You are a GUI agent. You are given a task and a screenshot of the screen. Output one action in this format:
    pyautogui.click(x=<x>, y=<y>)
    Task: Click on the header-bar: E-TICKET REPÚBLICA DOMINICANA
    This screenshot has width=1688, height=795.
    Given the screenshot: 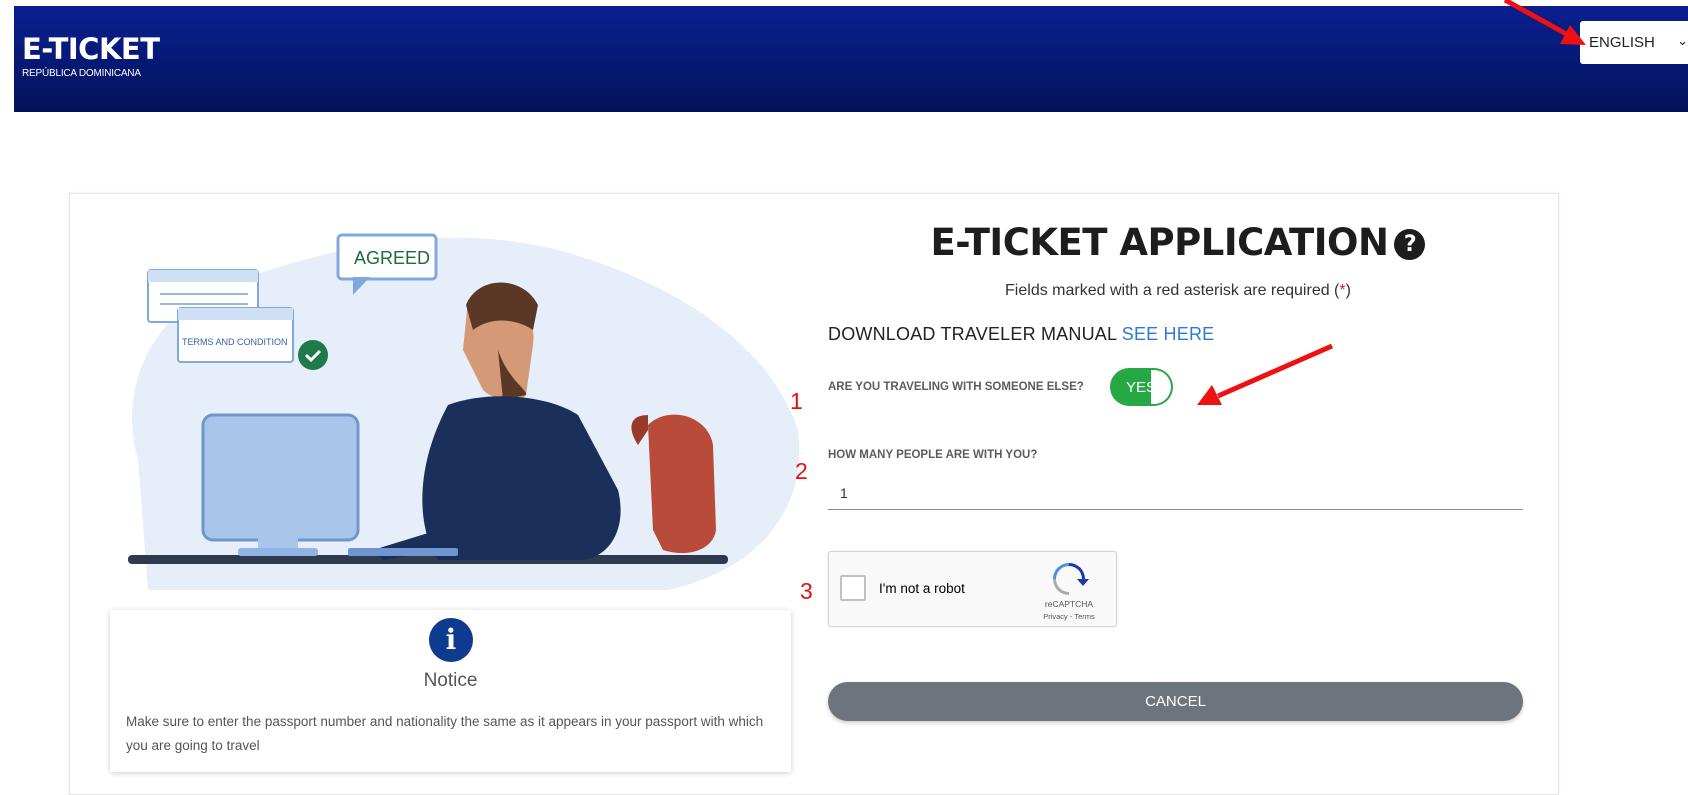 What is the action you would take?
    pyautogui.click(x=851, y=59)
    